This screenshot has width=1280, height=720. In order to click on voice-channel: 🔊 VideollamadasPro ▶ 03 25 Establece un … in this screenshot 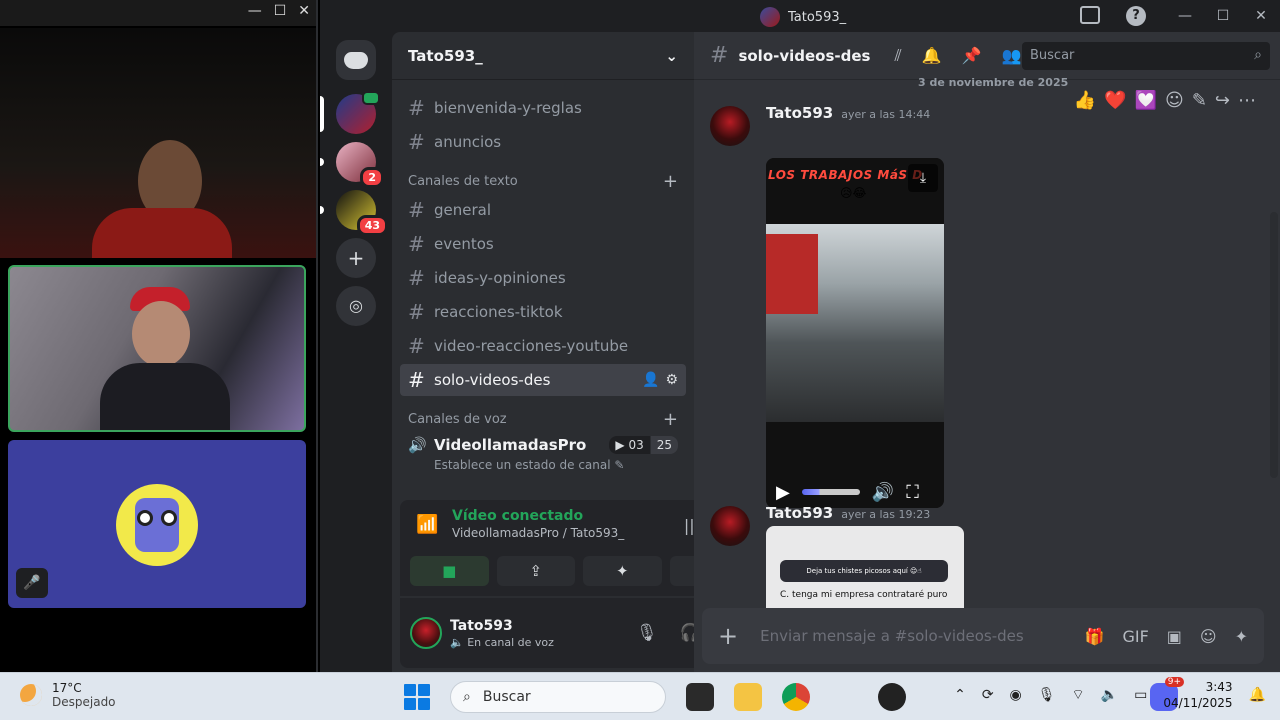, I will do `click(543, 452)`.